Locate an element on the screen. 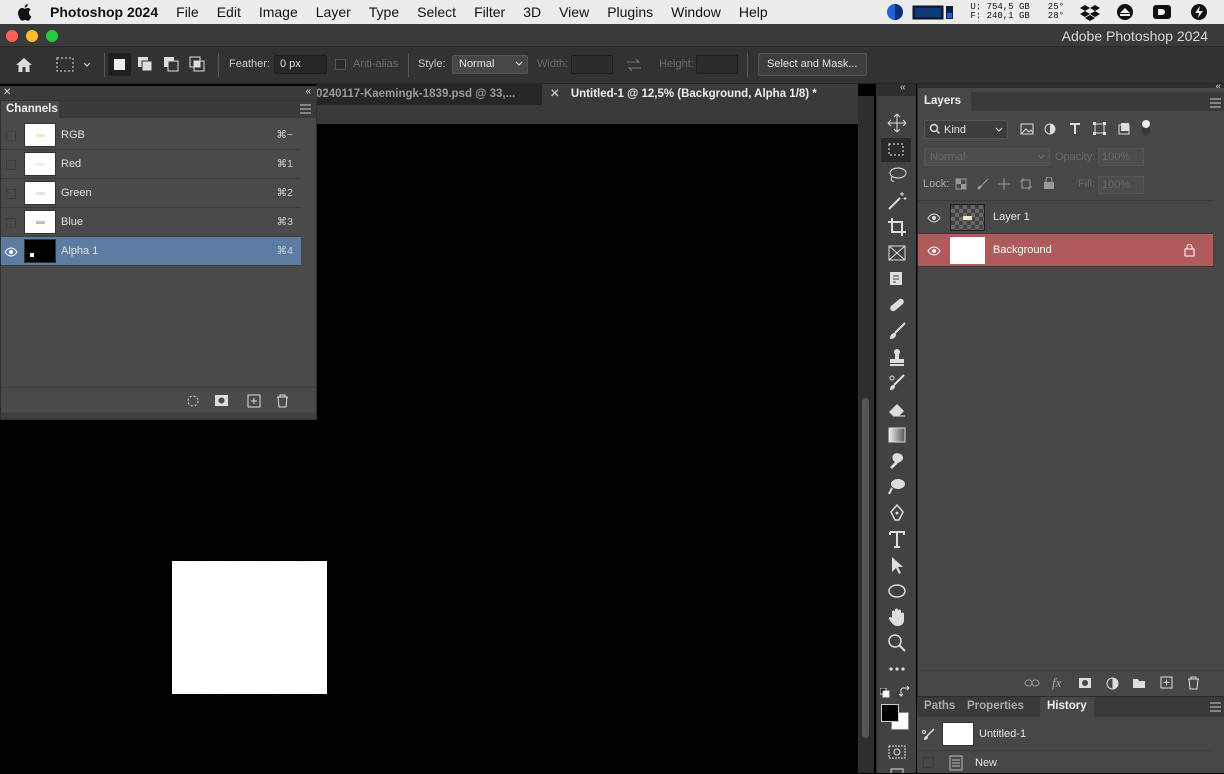 The height and width of the screenshot is (774, 1224). menu-window: Window is located at coordinates (696, 12).